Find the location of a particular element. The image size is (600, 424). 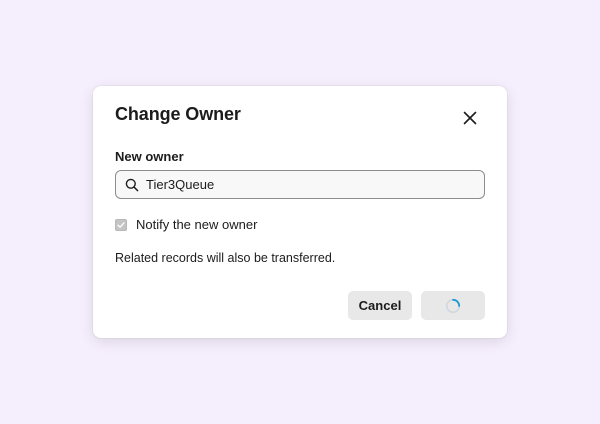

notify-checkbox-label: Notify the new owner is located at coordinates (197, 224).